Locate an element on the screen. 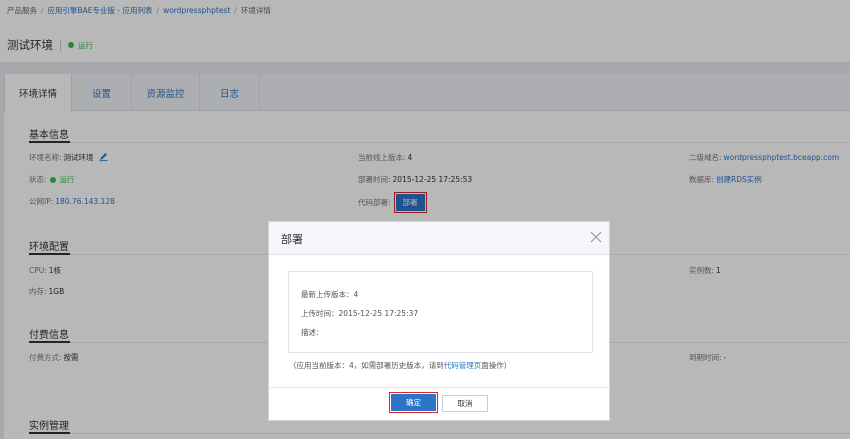 The height and width of the screenshot is (439, 850). latest-version-text: 最新上传版本：4 is located at coordinates (330, 294).